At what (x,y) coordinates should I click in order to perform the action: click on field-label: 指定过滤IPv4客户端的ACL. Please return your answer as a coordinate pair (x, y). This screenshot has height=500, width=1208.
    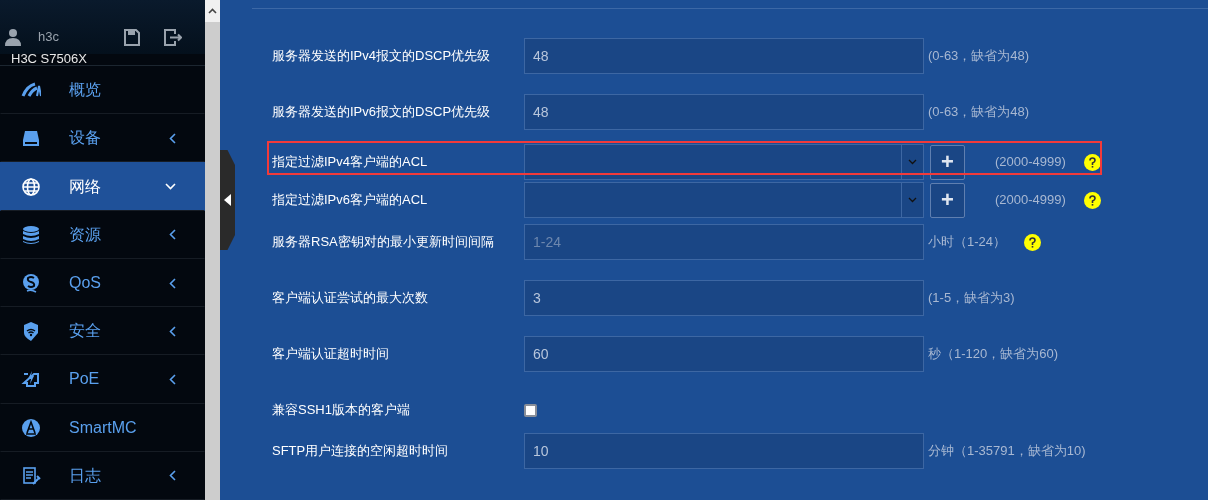
    Looking at the image, I should click on (350, 162).